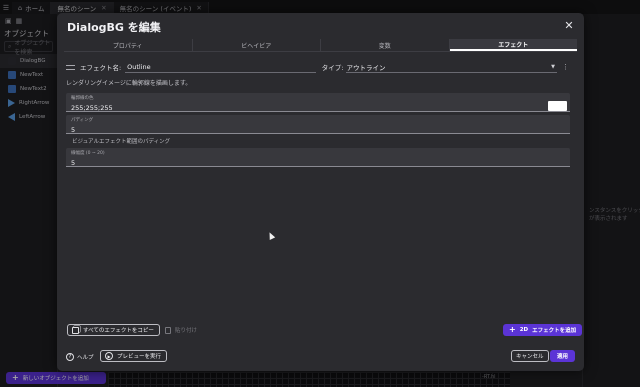 This screenshot has height=387, width=640. What do you see at coordinates (385, 45) in the screenshot?
I see `tab-variables: 変数` at bounding box center [385, 45].